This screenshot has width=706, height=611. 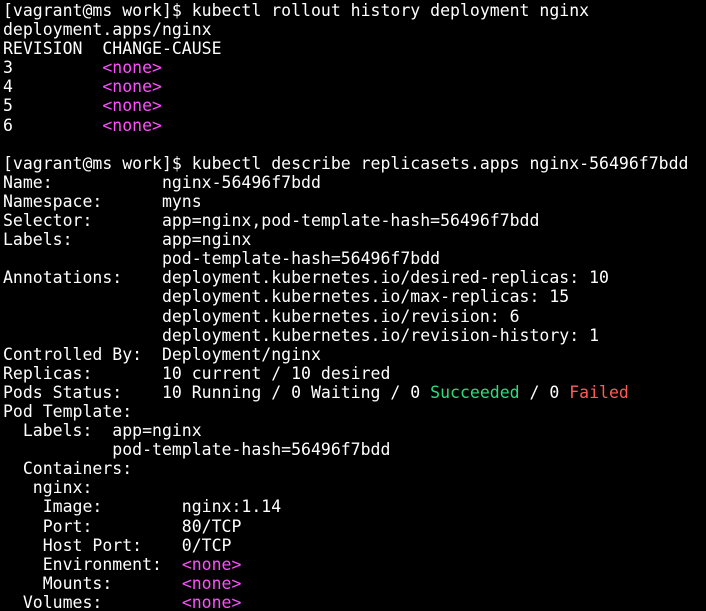 I want to click on terminal-text: Containers:, so click(x=68, y=469).